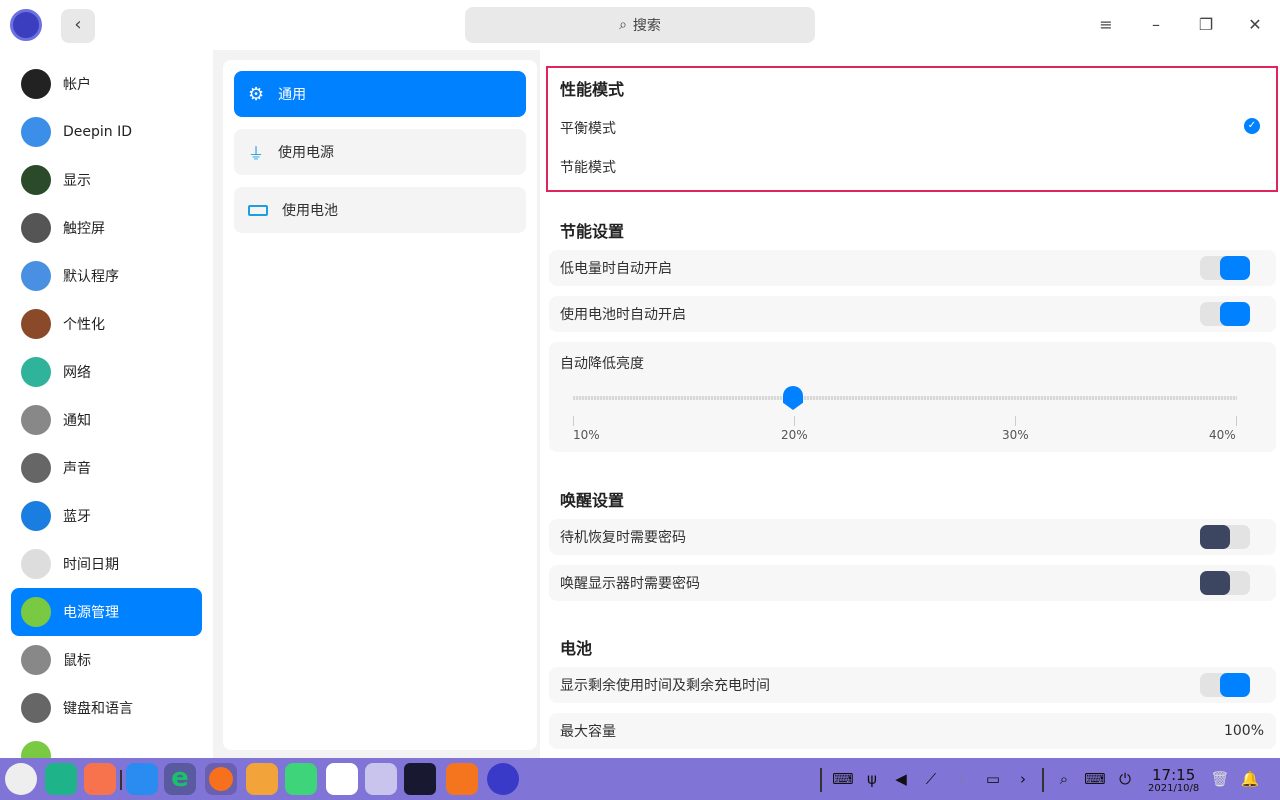 Image resolution: width=1280 pixels, height=800 pixels. I want to click on archive-icon, so click(142, 779).